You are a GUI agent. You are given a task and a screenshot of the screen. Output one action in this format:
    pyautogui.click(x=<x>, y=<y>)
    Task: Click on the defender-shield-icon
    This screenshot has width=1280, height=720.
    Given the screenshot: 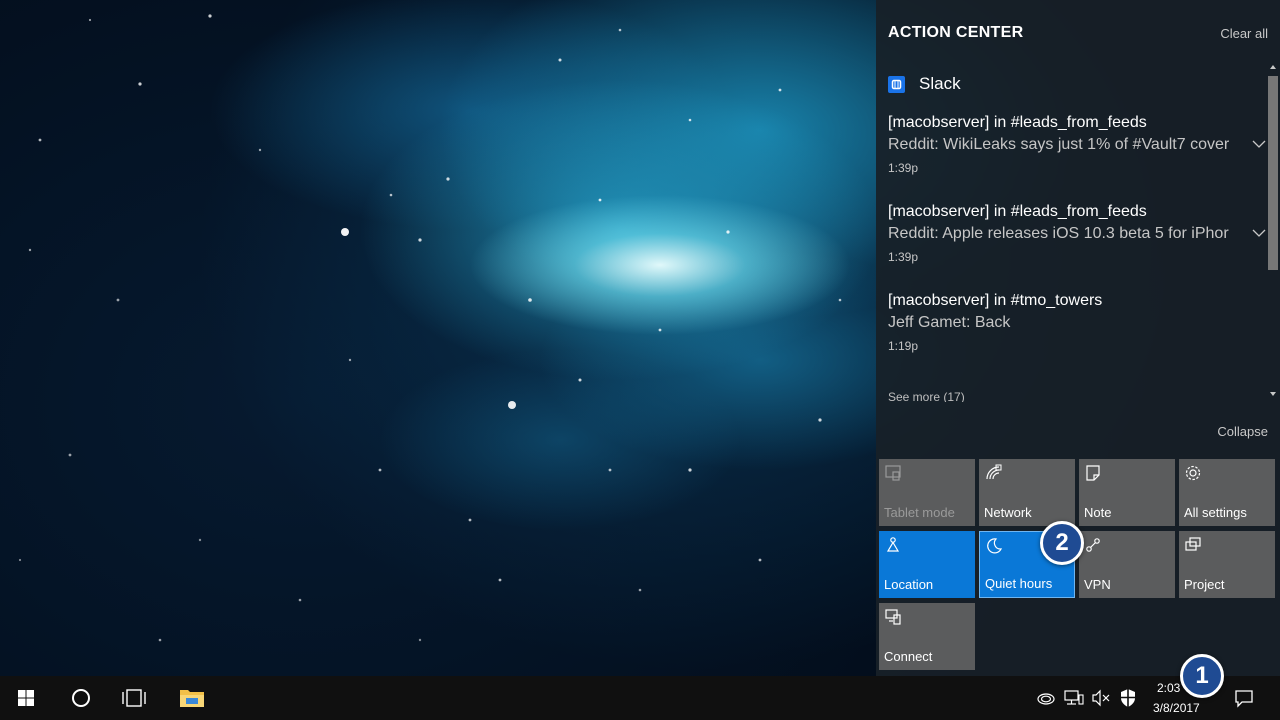 What is the action you would take?
    pyautogui.click(x=1128, y=698)
    